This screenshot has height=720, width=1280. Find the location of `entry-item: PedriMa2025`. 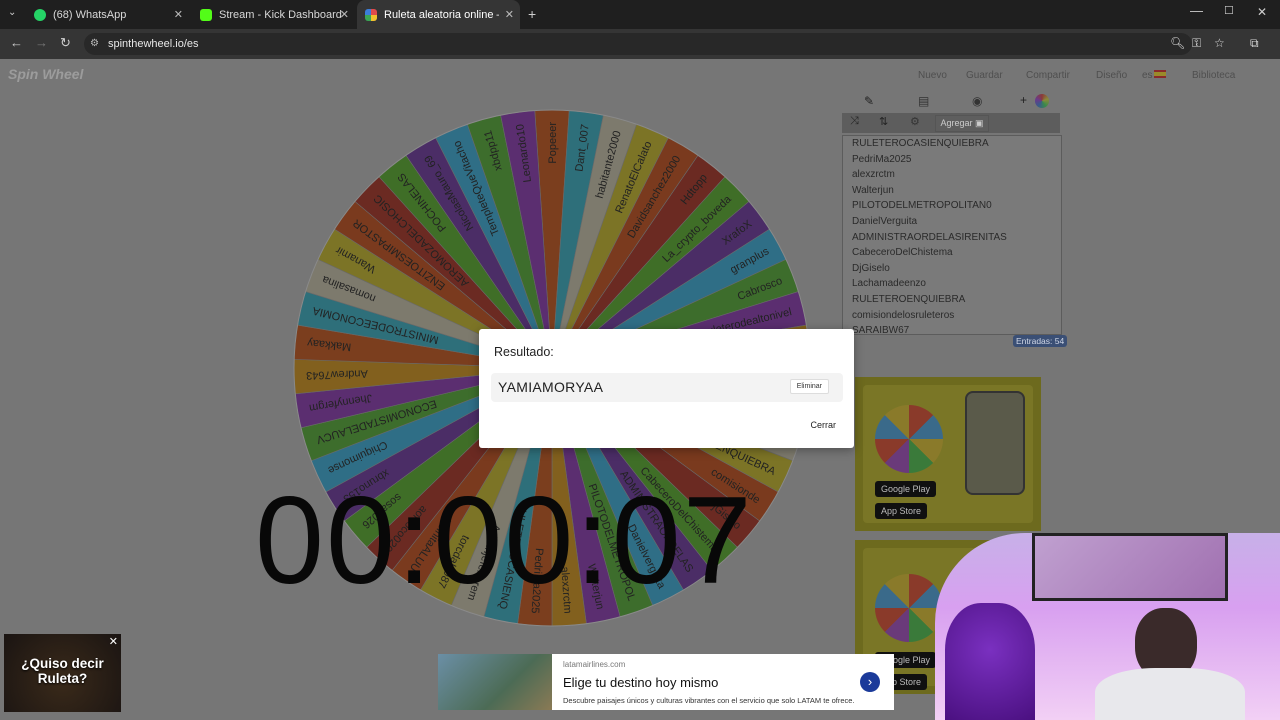

entry-item: PedriMa2025 is located at coordinates (952, 160).